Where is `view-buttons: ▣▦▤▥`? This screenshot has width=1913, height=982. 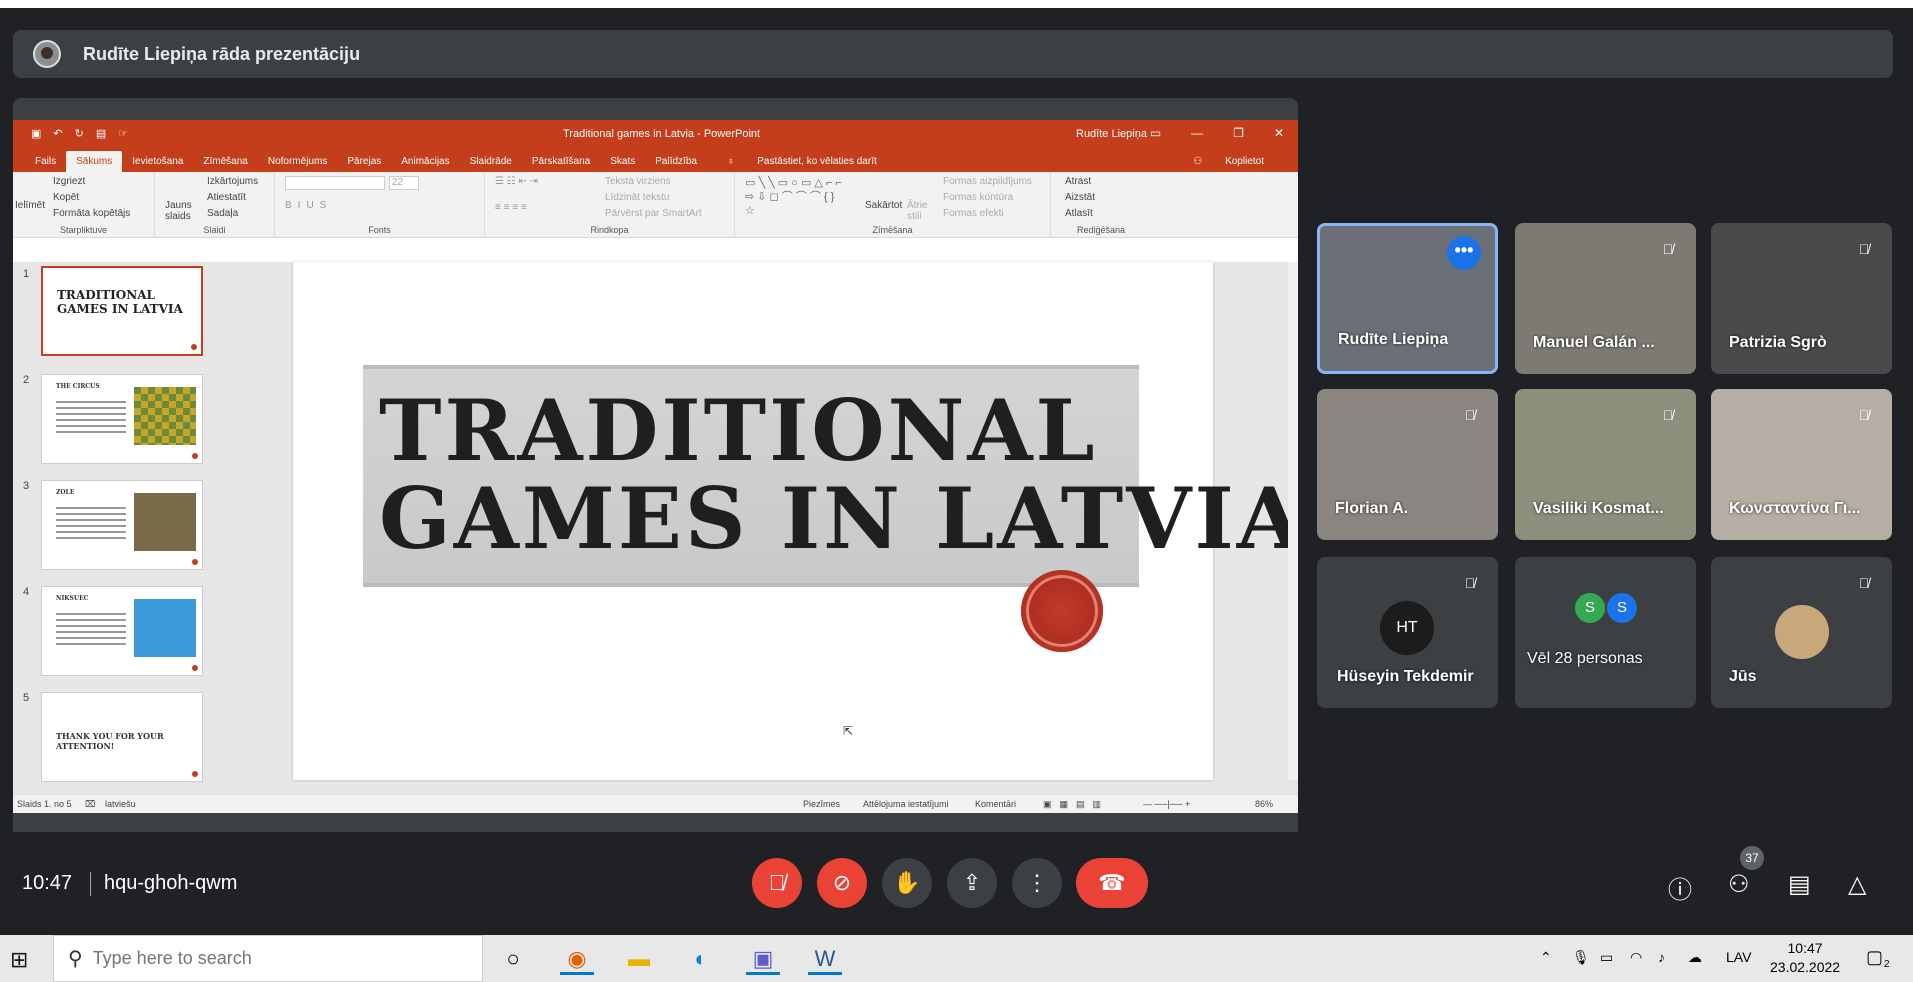
view-buttons: ▣▦▤▥ is located at coordinates (1076, 804).